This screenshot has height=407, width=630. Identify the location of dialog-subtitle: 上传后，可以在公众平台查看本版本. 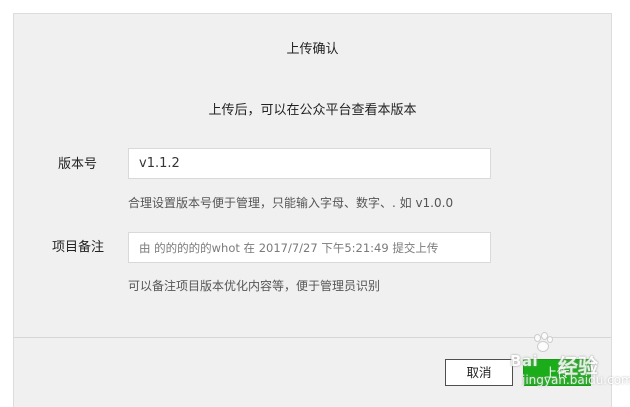
(312, 110).